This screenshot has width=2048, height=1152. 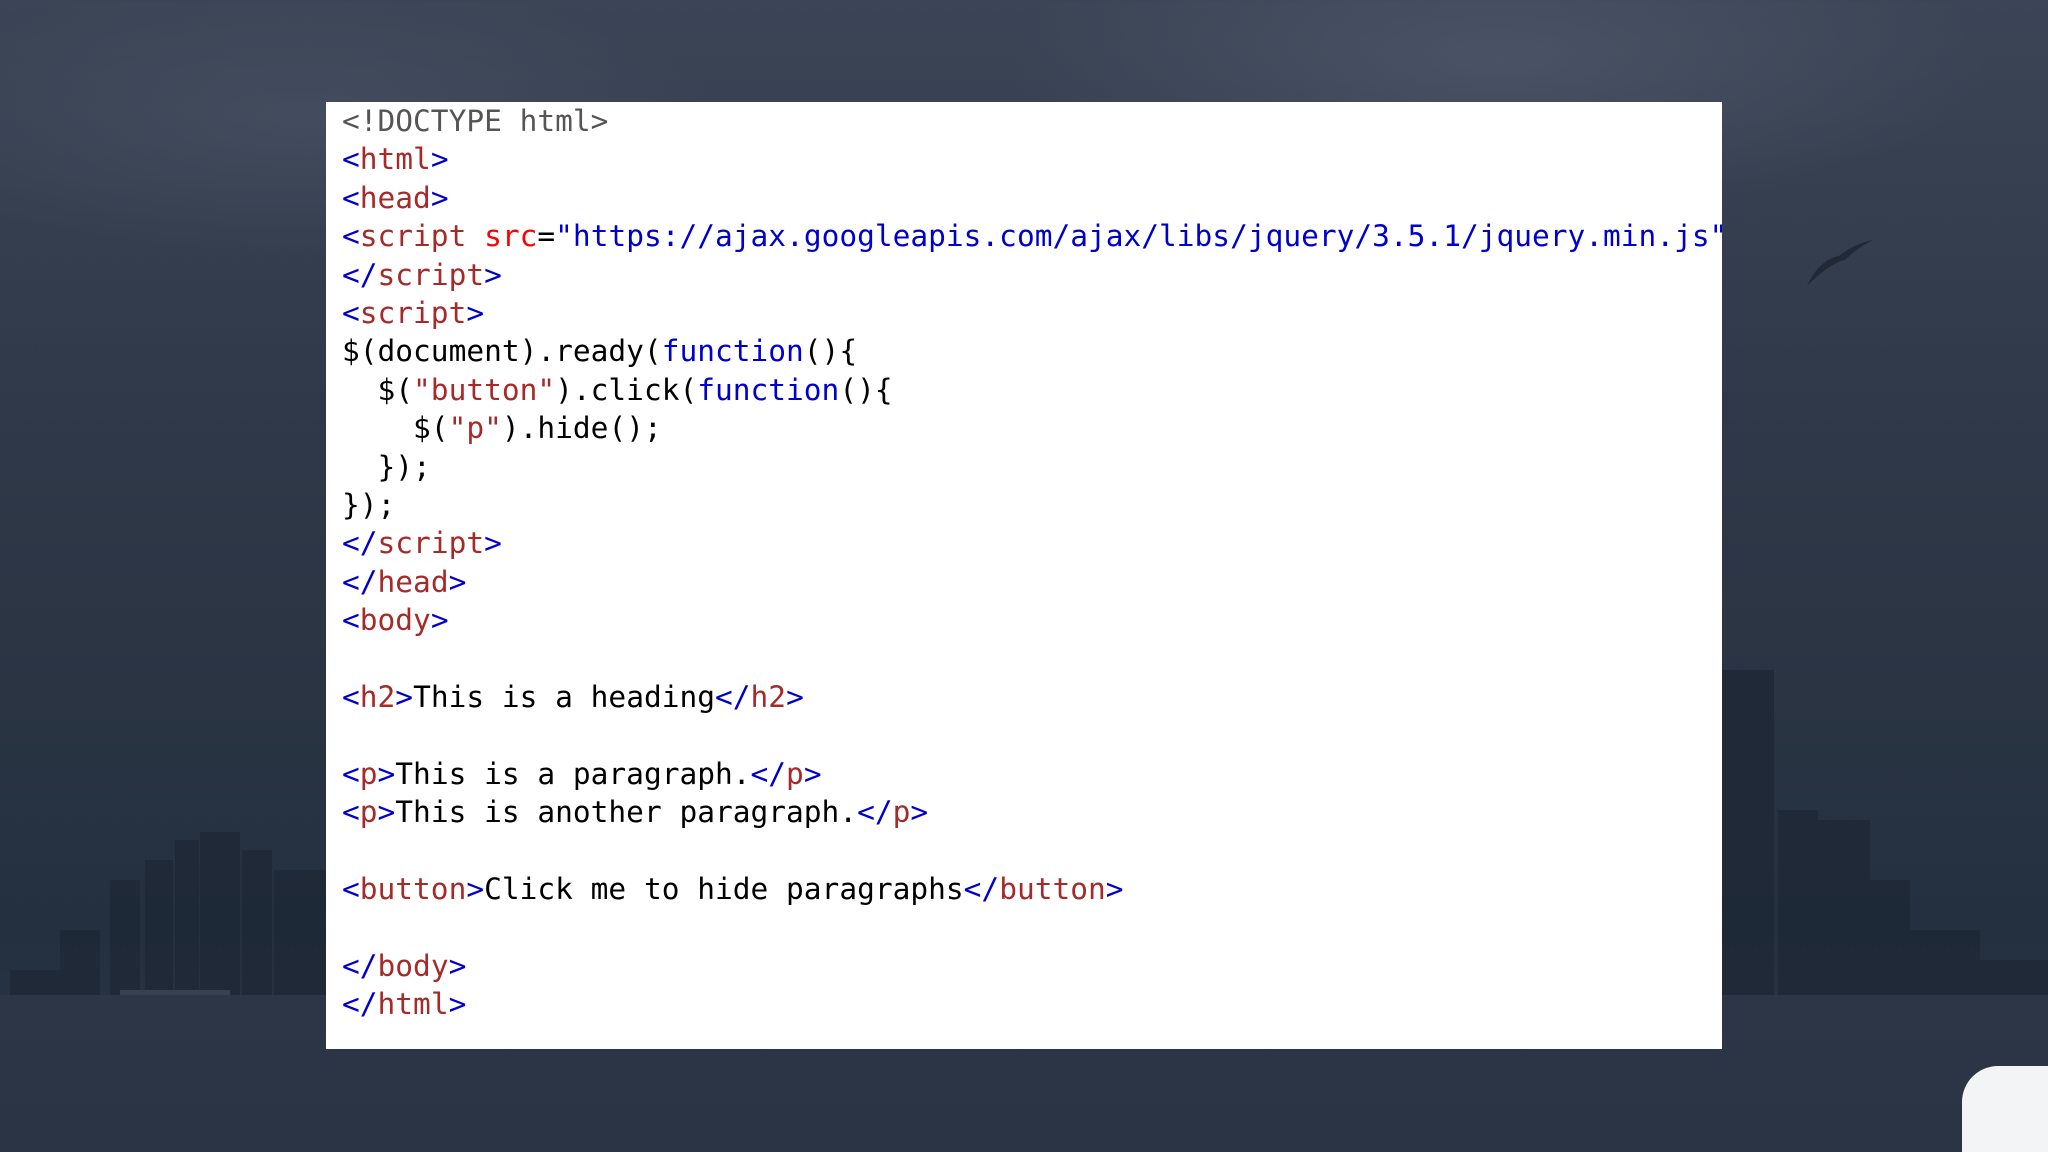 I want to click on skyline-left, so click(x=170, y=926).